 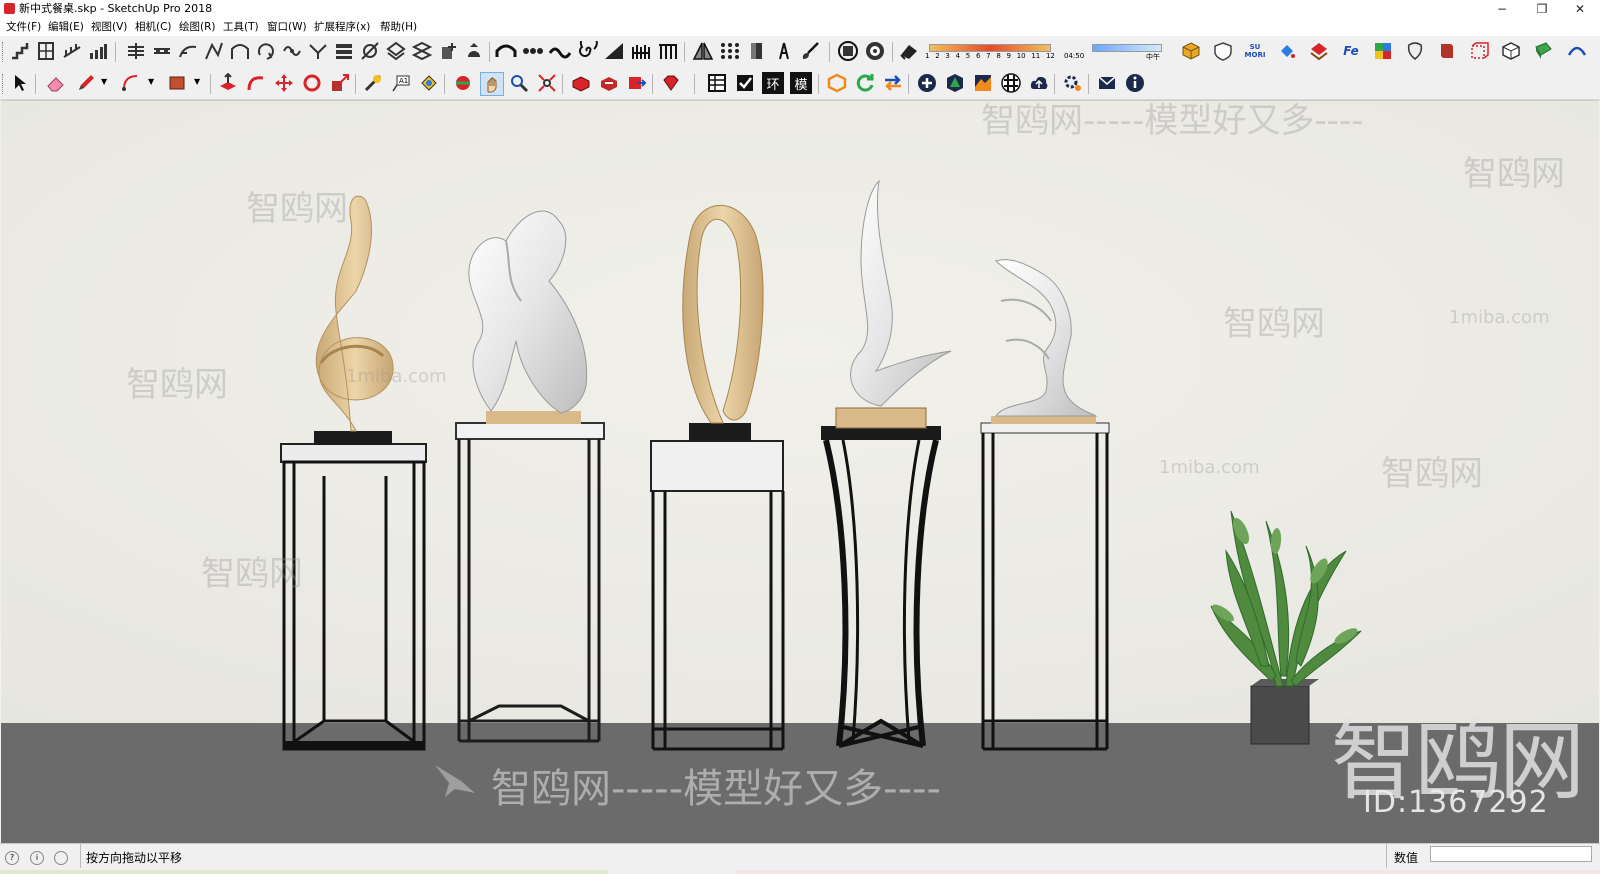 I want to click on door-icon, so click(x=757, y=51).